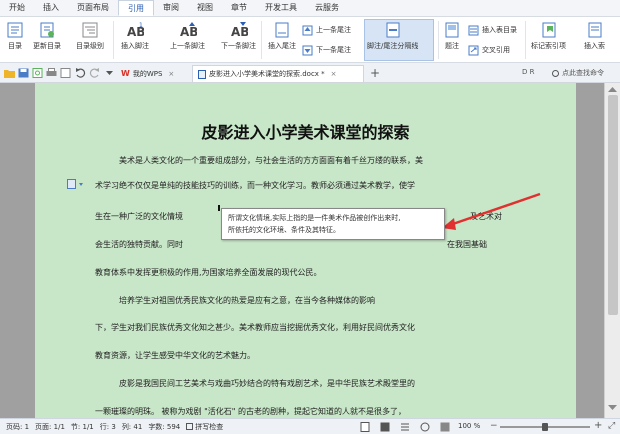 The width and height of the screenshot is (620, 434). I want to click on fullscreen-icon: ⤢, so click(611, 426).